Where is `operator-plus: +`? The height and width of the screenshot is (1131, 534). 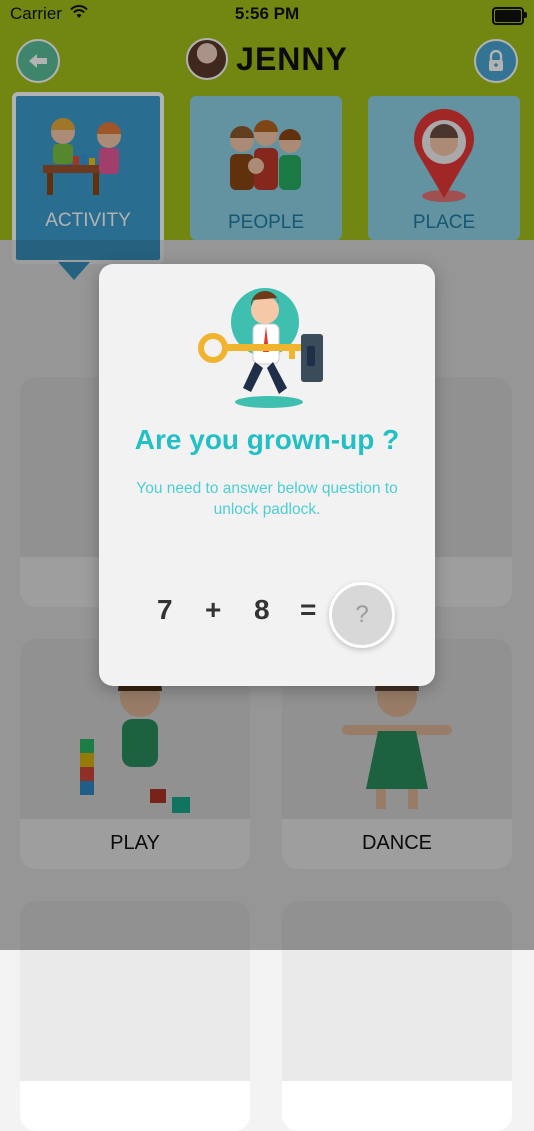
operator-plus: + is located at coordinates (213, 609).